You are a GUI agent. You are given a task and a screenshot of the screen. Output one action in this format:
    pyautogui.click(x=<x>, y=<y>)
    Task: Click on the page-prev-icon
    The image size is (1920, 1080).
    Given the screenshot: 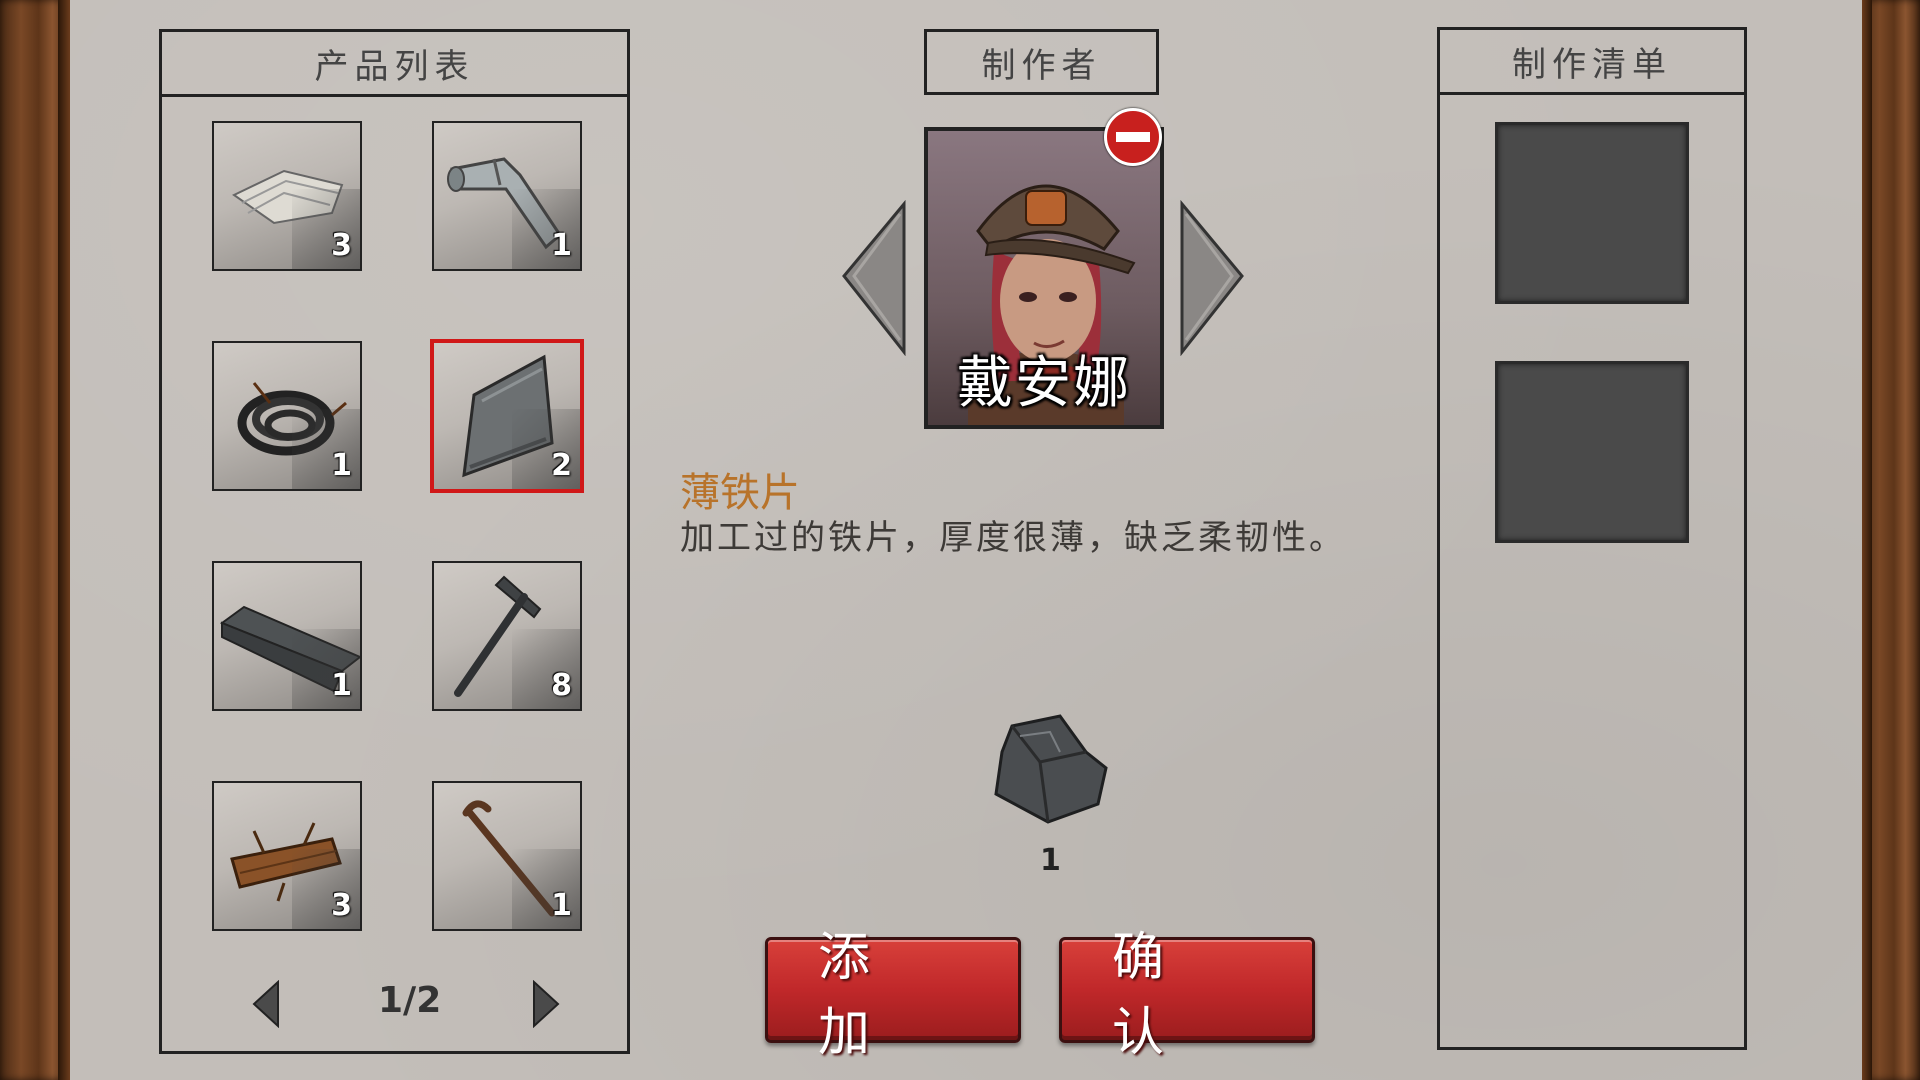 What is the action you would take?
    pyautogui.click(x=266, y=1004)
    